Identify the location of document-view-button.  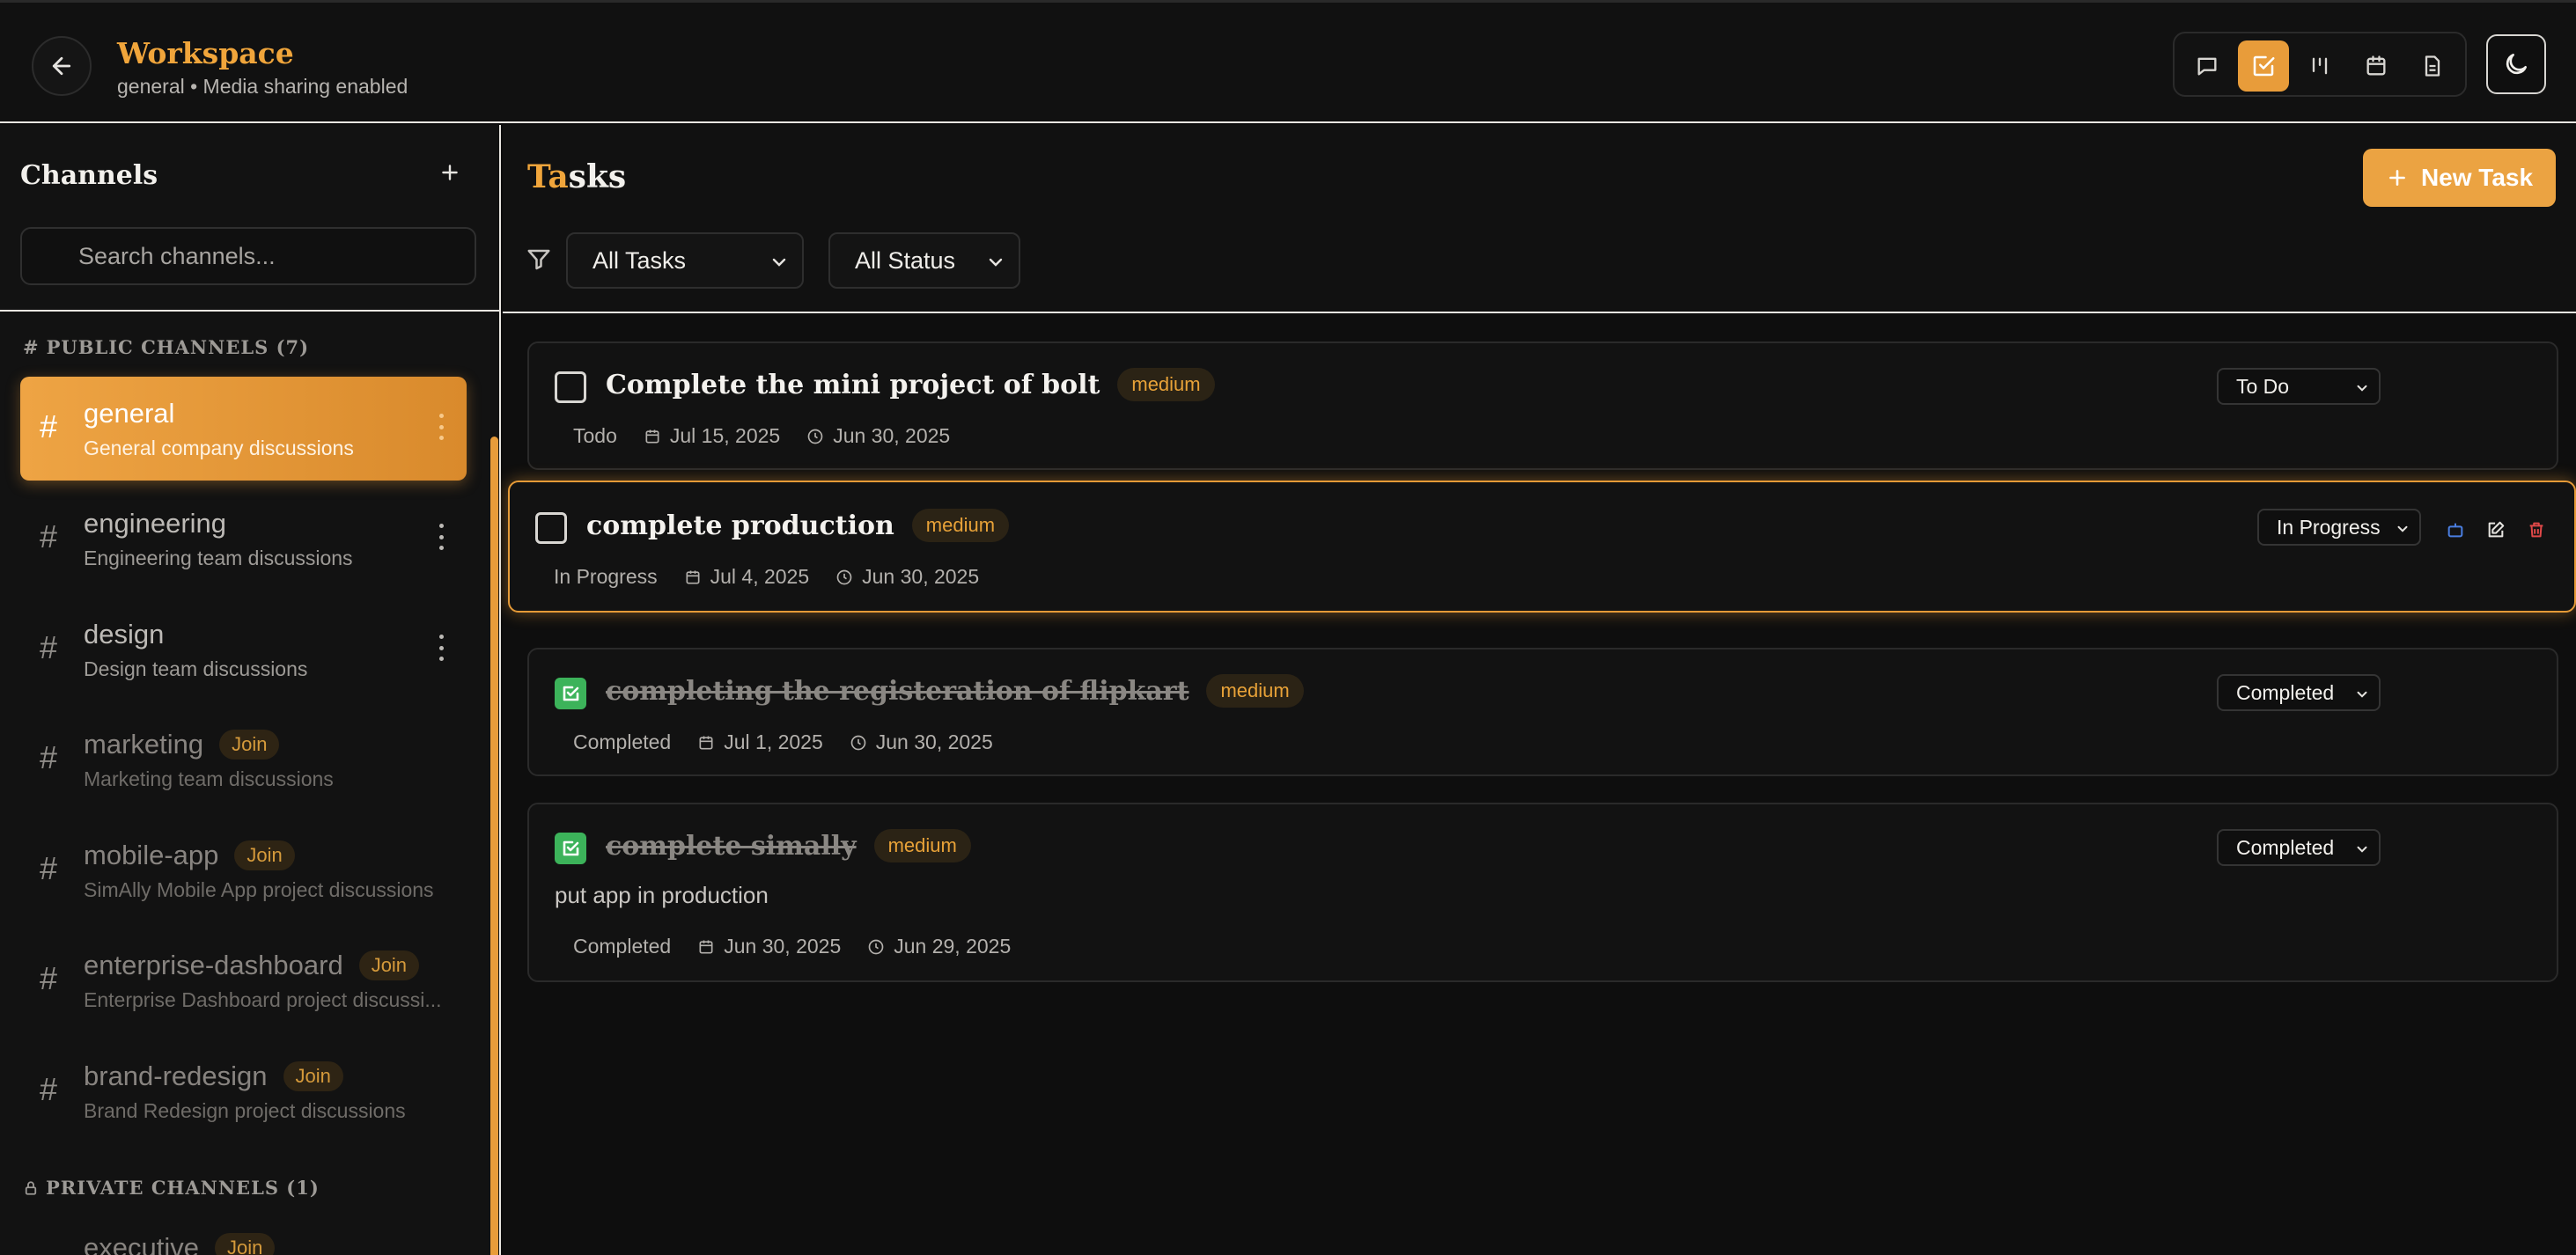
(2433, 66).